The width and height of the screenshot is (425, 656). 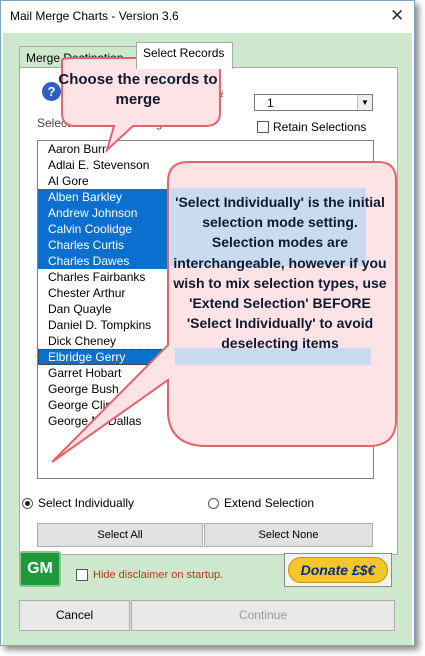 What do you see at coordinates (205, 389) in the screenshot?
I see `list-item: George Bush` at bounding box center [205, 389].